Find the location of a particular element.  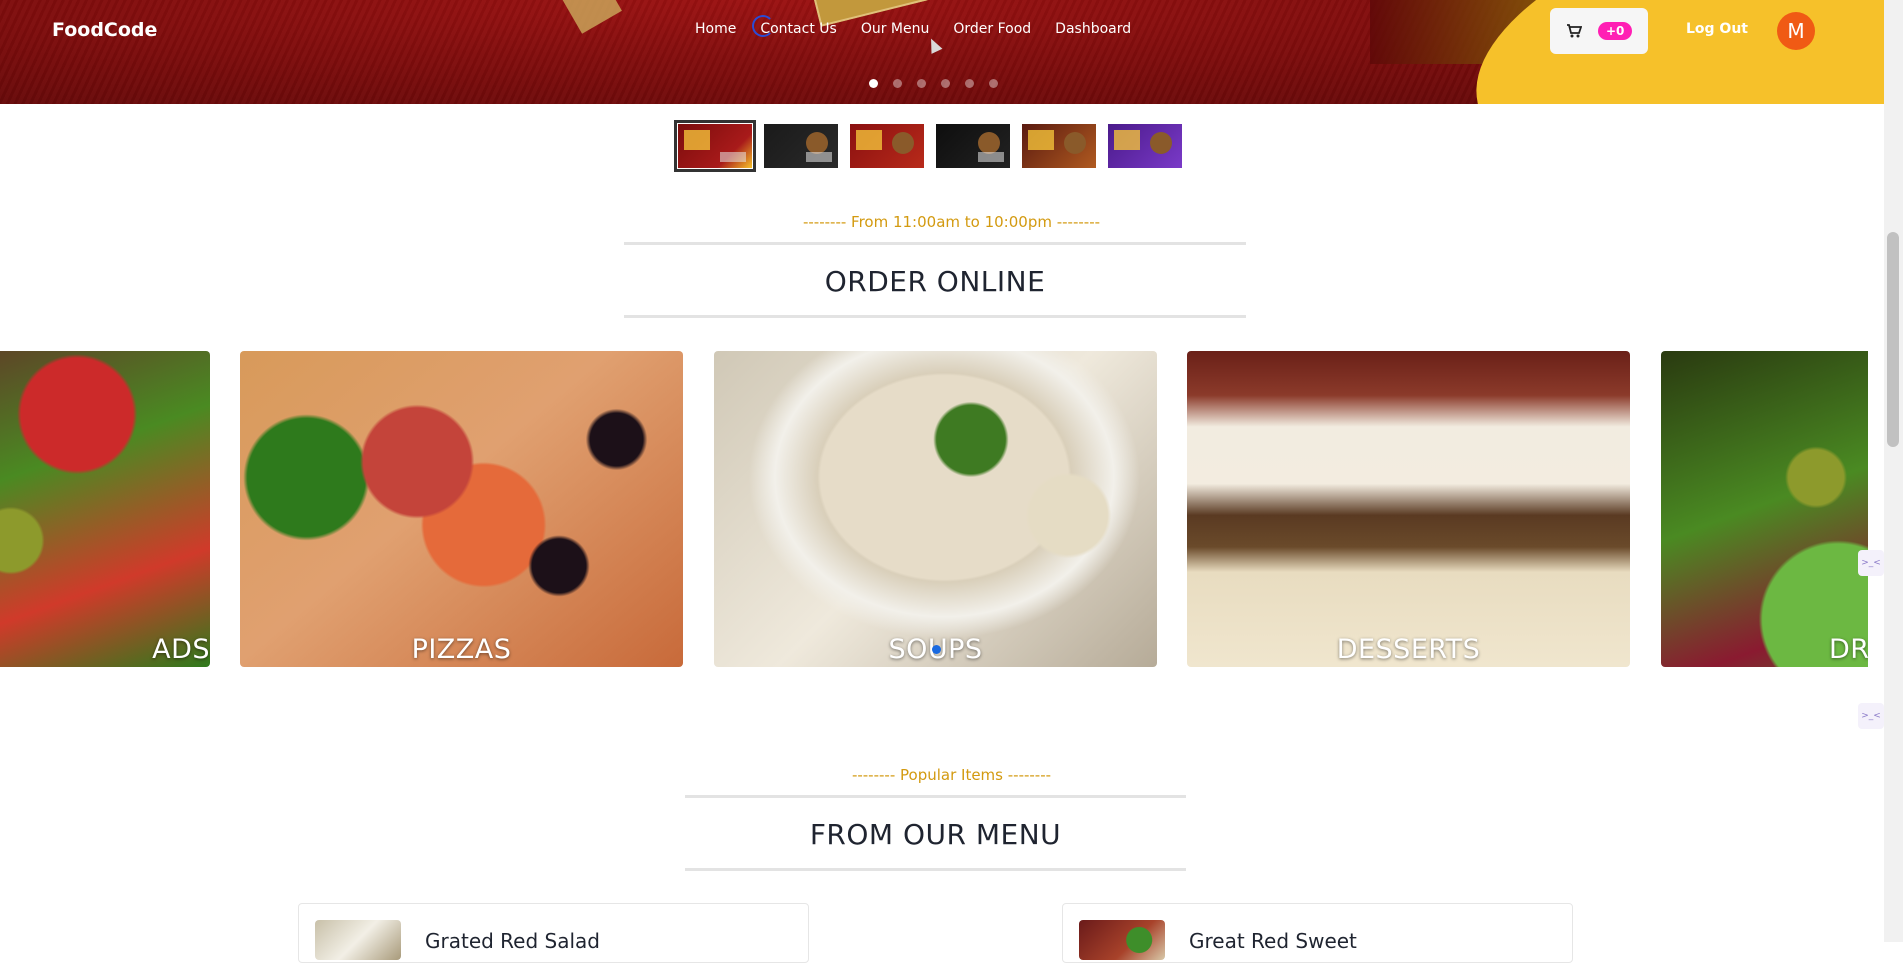

scrollbar-thumb is located at coordinates (1893, 339).